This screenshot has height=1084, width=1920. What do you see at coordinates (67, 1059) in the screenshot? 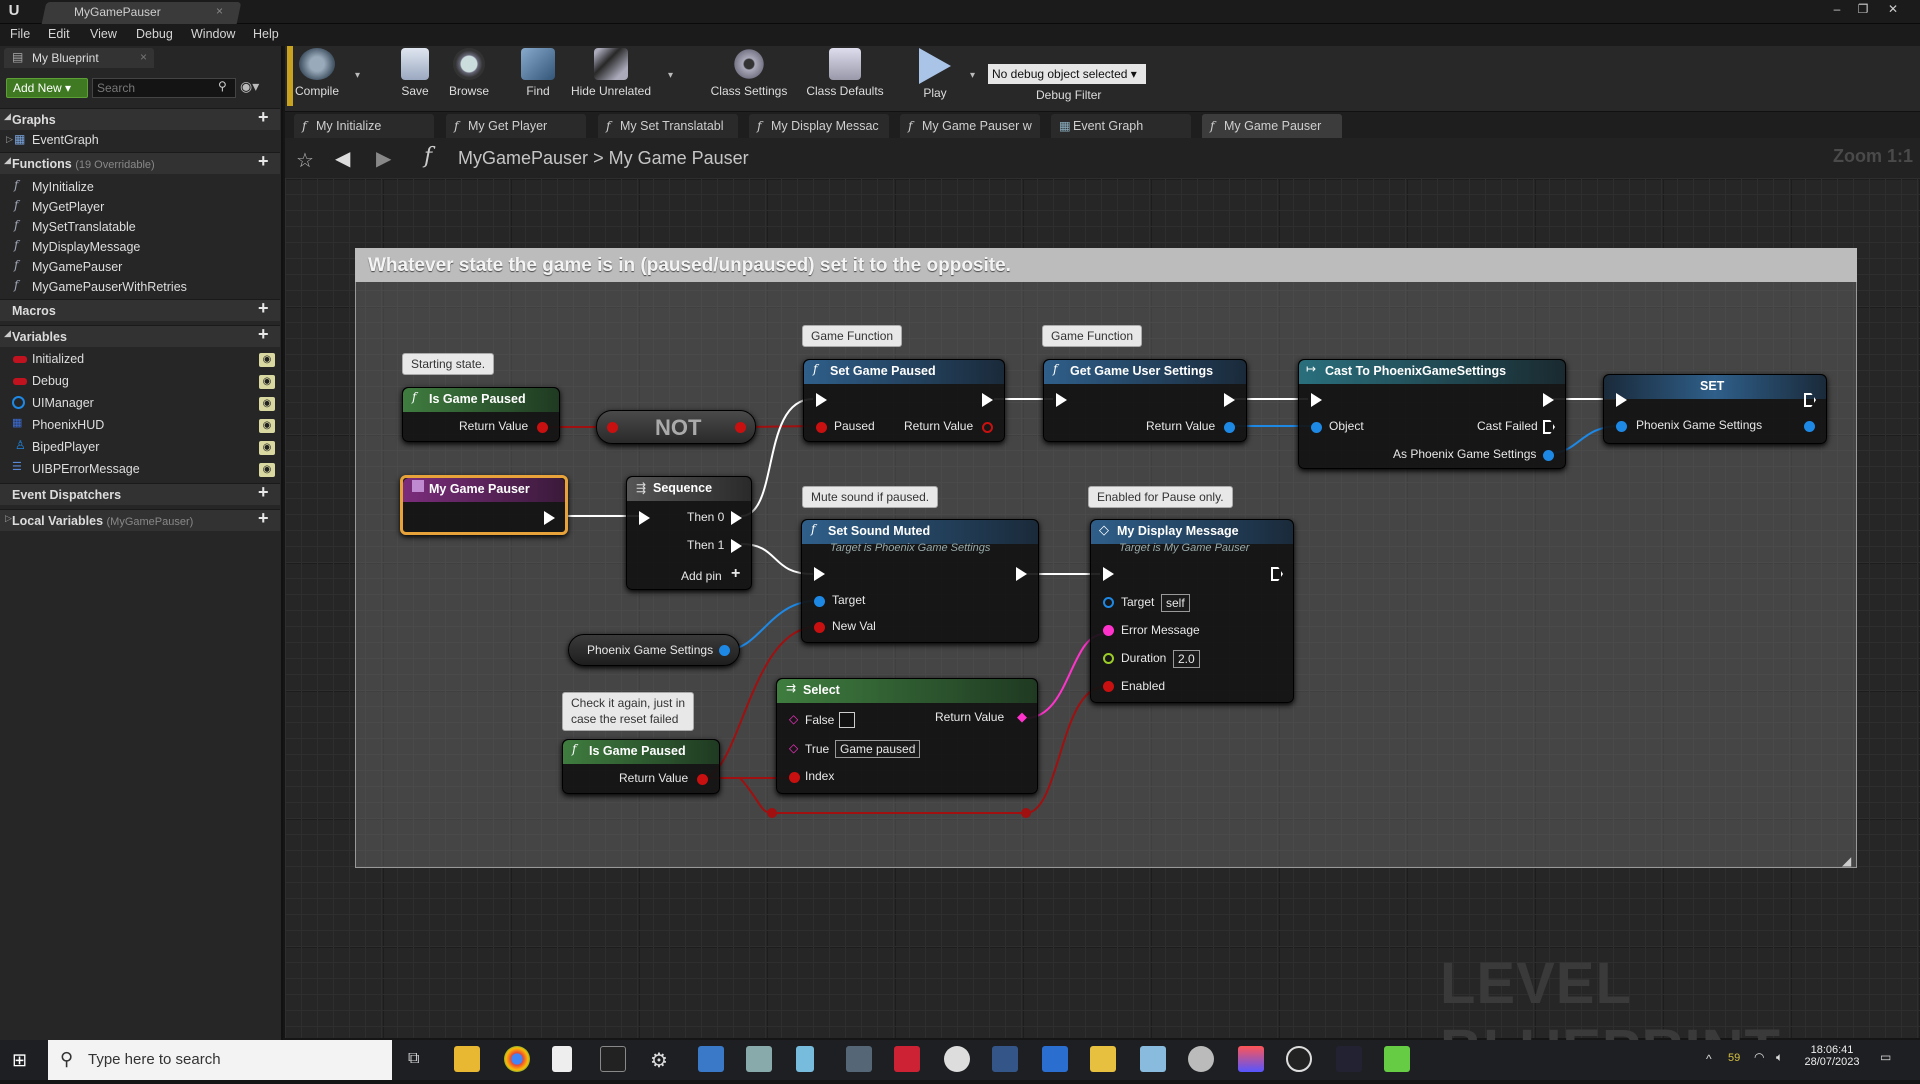
I see `search-icon: ⚲` at bounding box center [67, 1059].